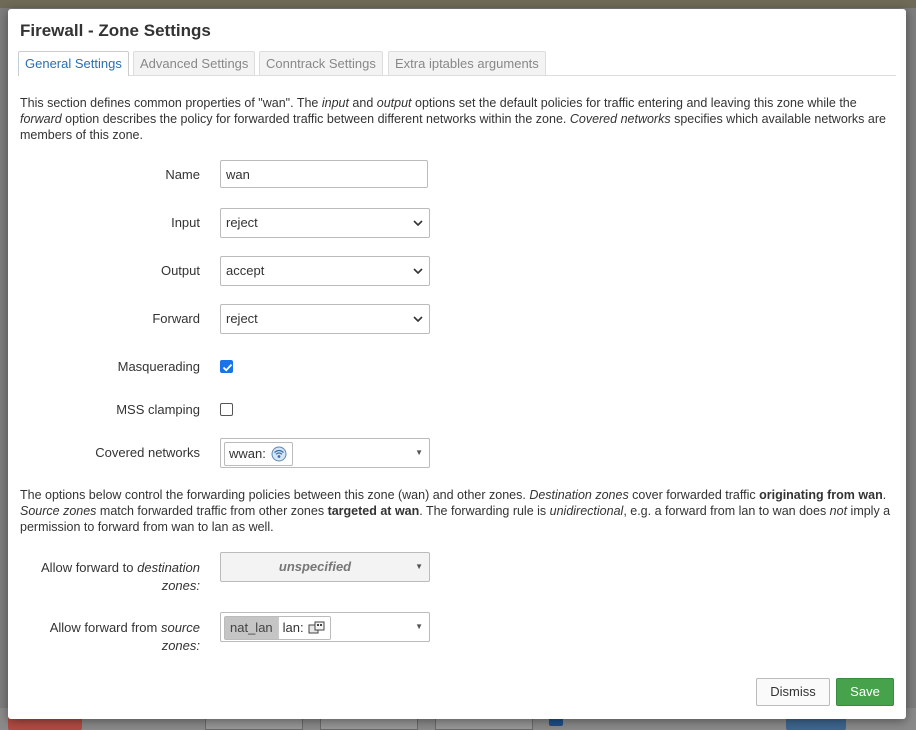  What do you see at coordinates (324, 174) in the screenshot?
I see `name-input` at bounding box center [324, 174].